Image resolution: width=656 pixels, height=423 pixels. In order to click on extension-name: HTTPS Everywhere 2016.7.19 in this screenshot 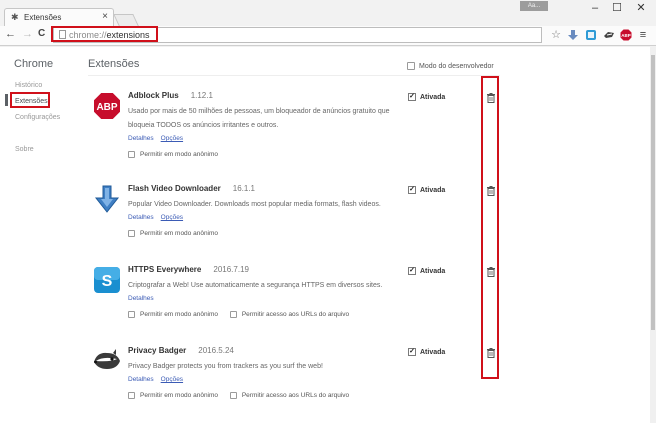, I will do `click(188, 269)`.